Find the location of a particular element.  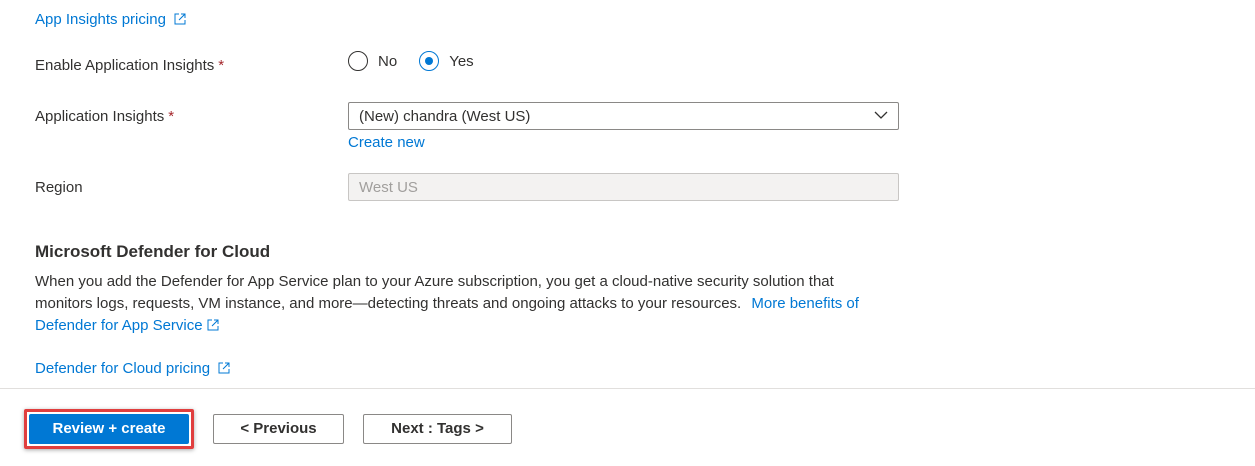

region-label: Region is located at coordinates (59, 187).